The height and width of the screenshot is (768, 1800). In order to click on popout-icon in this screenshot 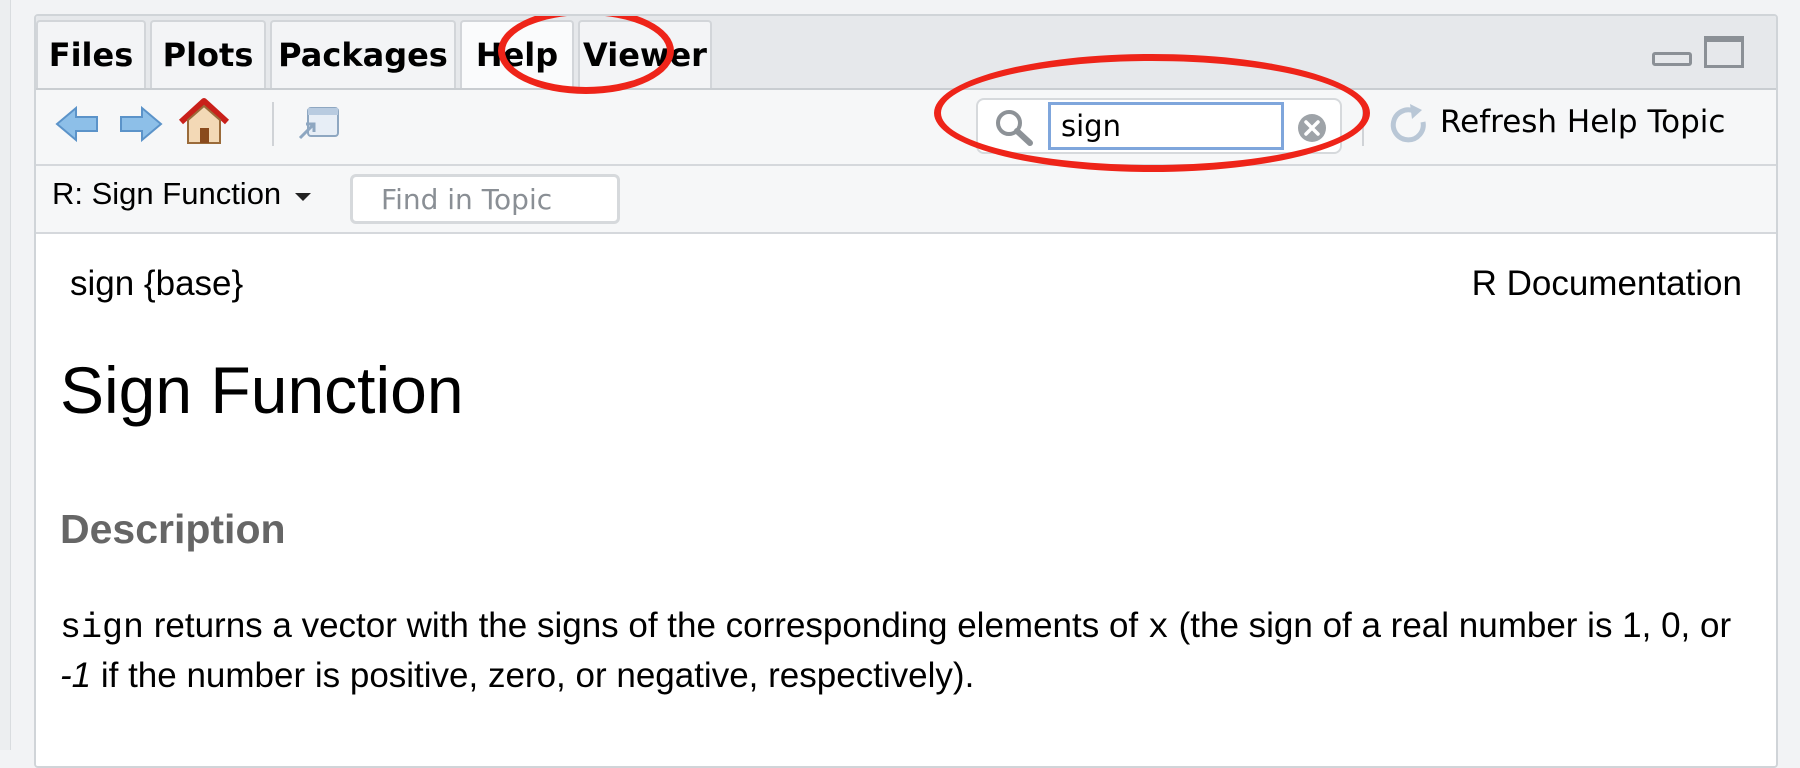, I will do `click(319, 124)`.